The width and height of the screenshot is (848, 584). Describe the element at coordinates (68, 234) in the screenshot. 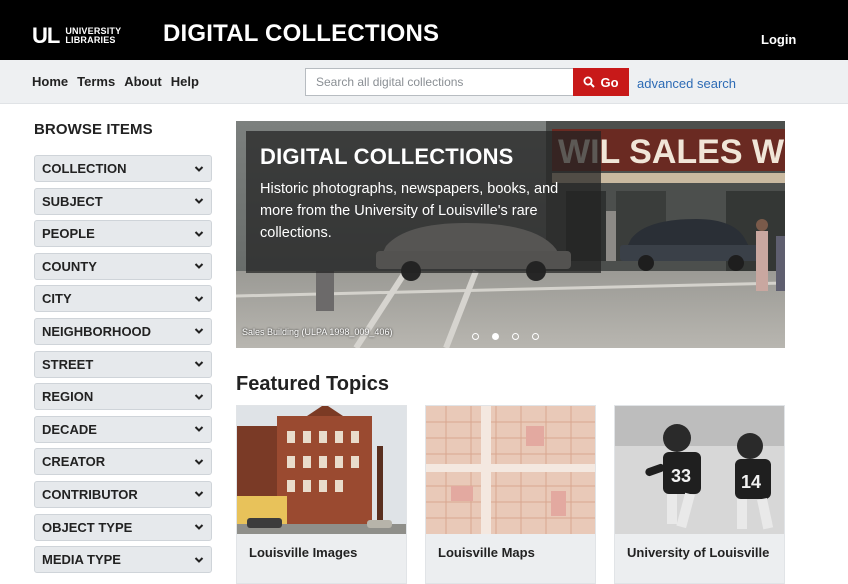

I see `browse-item-label: PEOPLE` at that location.